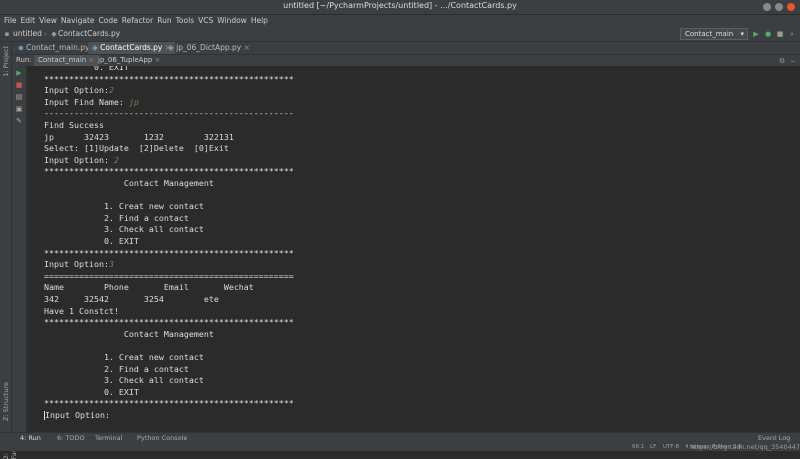  Describe the element at coordinates (19, 97) in the screenshot. I see `layout-icon: ▤` at that location.